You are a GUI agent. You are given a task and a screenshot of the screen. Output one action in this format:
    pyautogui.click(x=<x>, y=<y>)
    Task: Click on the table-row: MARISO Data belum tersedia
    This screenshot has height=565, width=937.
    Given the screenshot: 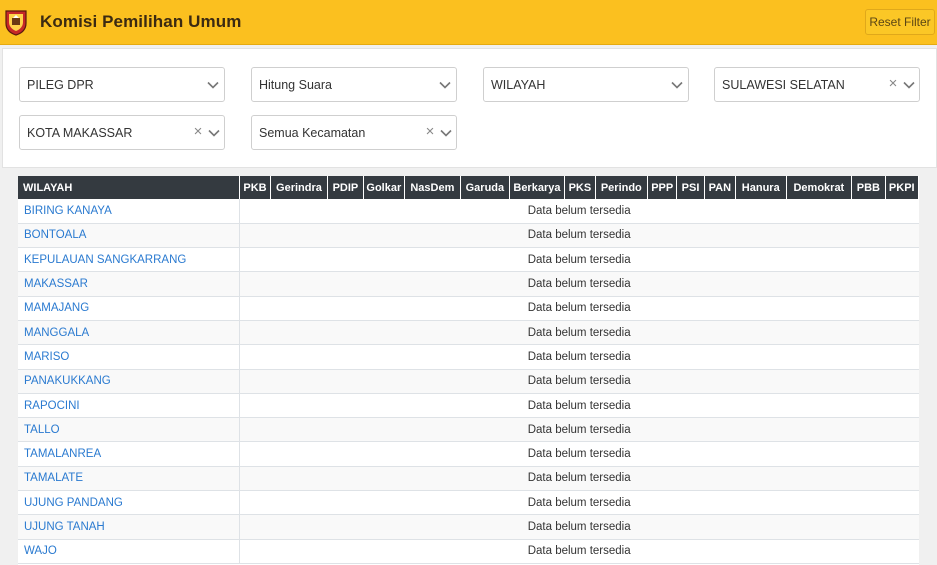 What is the action you would take?
    pyautogui.click(x=468, y=357)
    